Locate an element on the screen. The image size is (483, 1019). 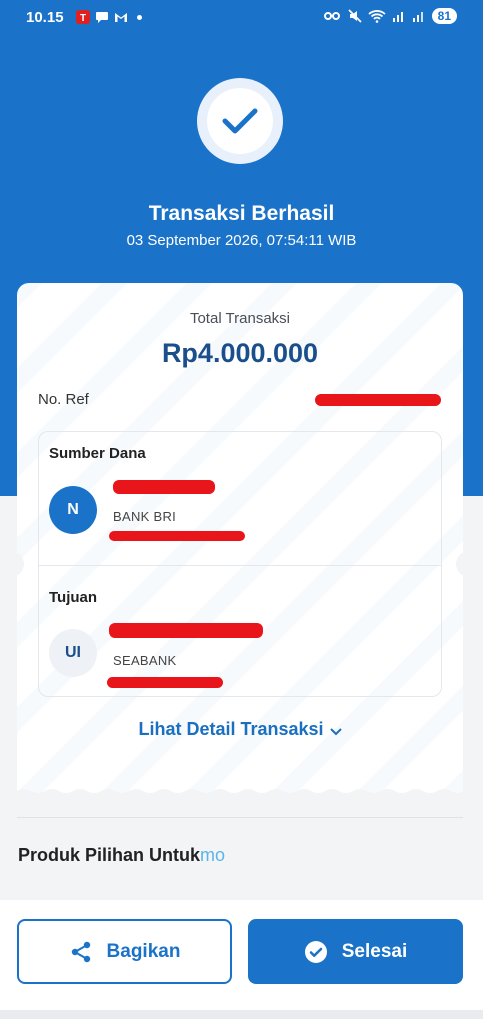
source-title: Sumber Dana is located at coordinates (97, 453).